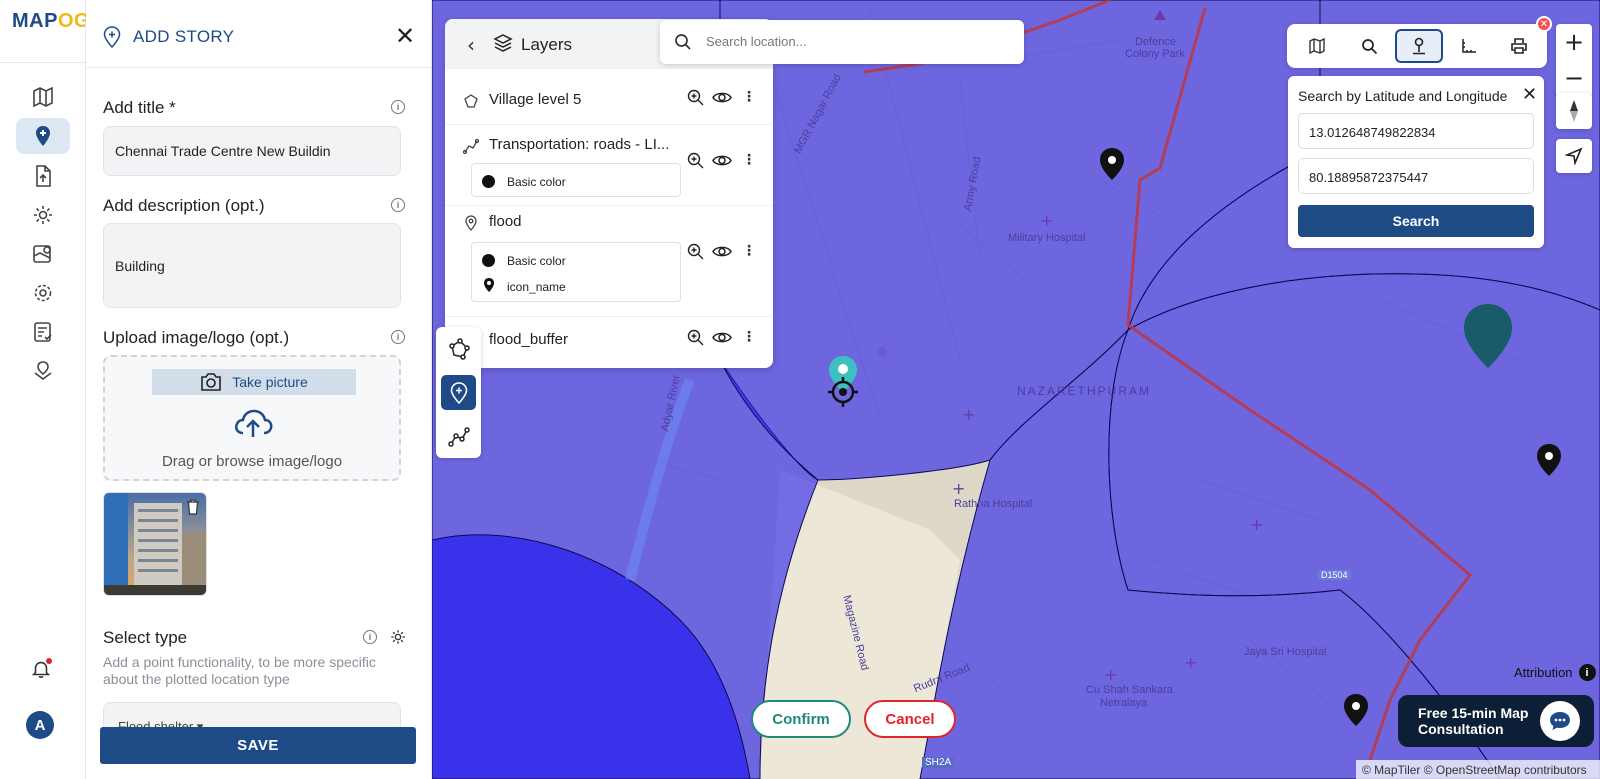  Describe the element at coordinates (938, 762) in the screenshot. I see `map-label-sh2a: SH2A` at that location.